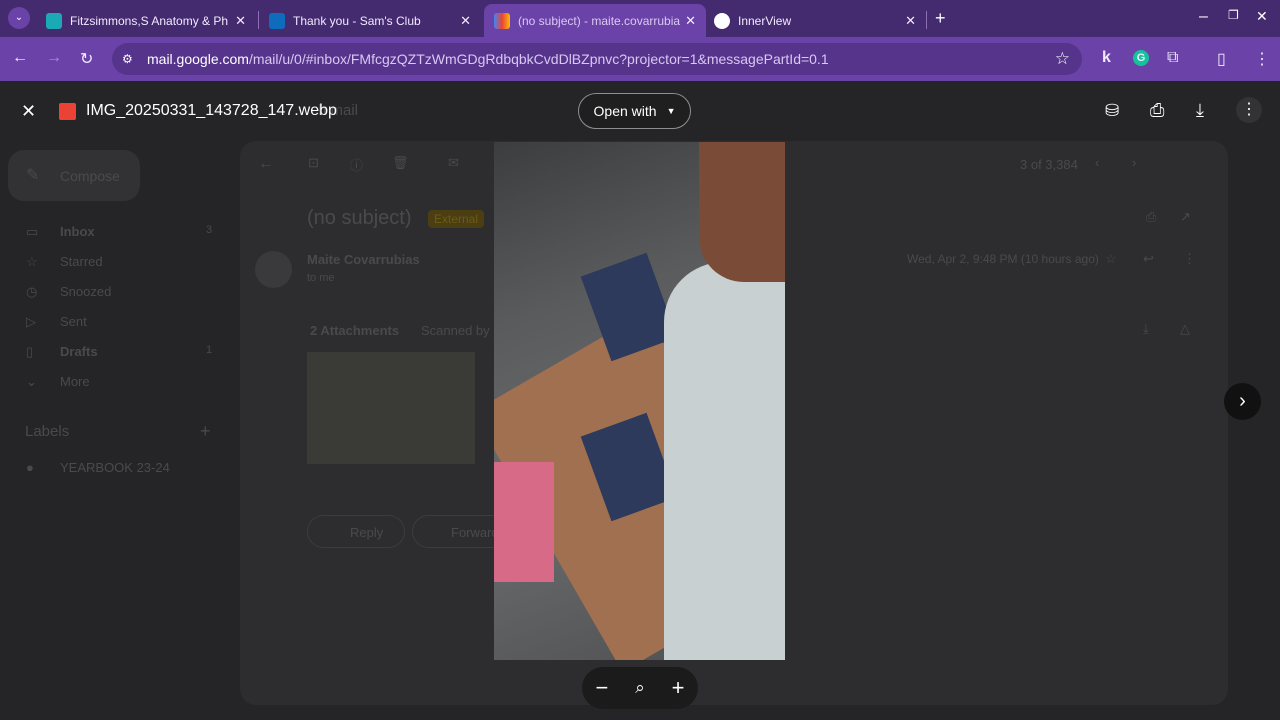  Describe the element at coordinates (1189, 259) in the screenshot. I see `more-icon: ⋮` at that location.